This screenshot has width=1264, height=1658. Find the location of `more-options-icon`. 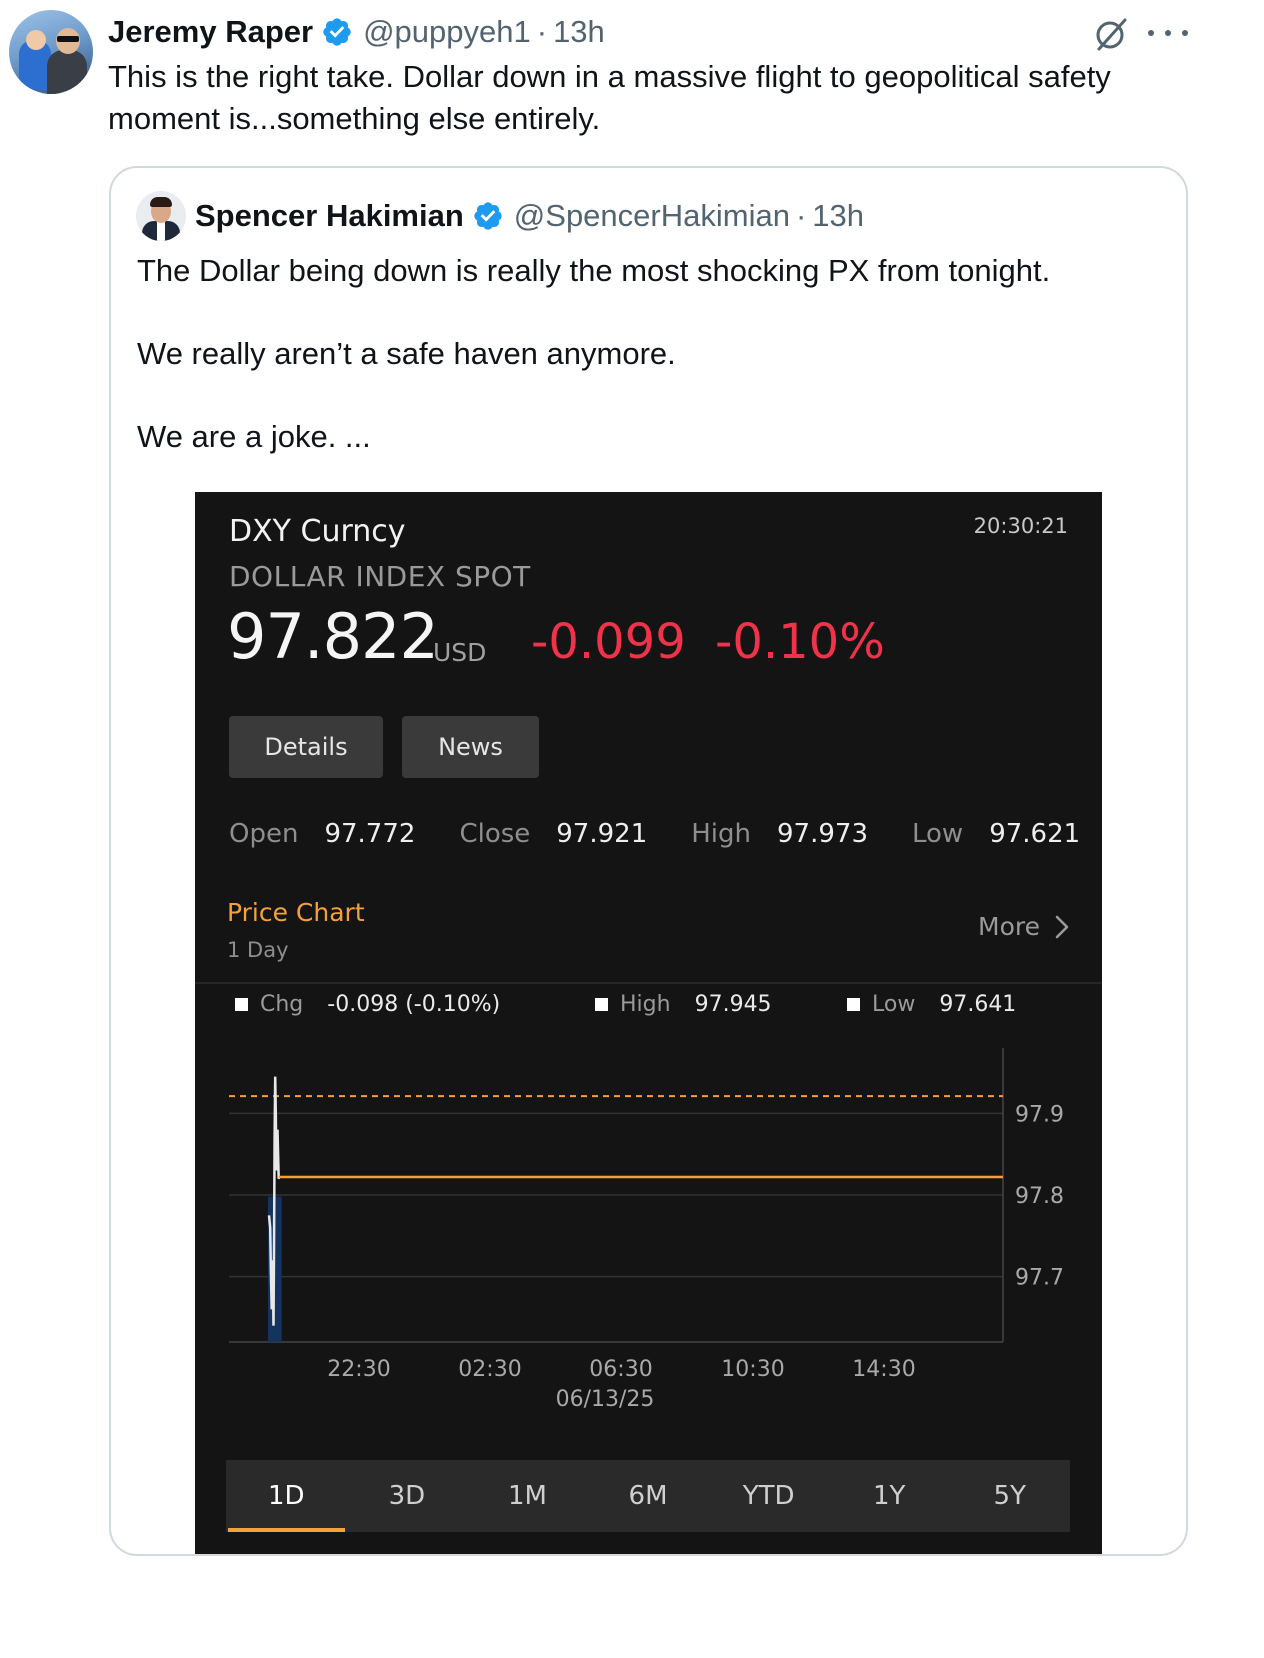

more-options-icon is located at coordinates (1168, 33).